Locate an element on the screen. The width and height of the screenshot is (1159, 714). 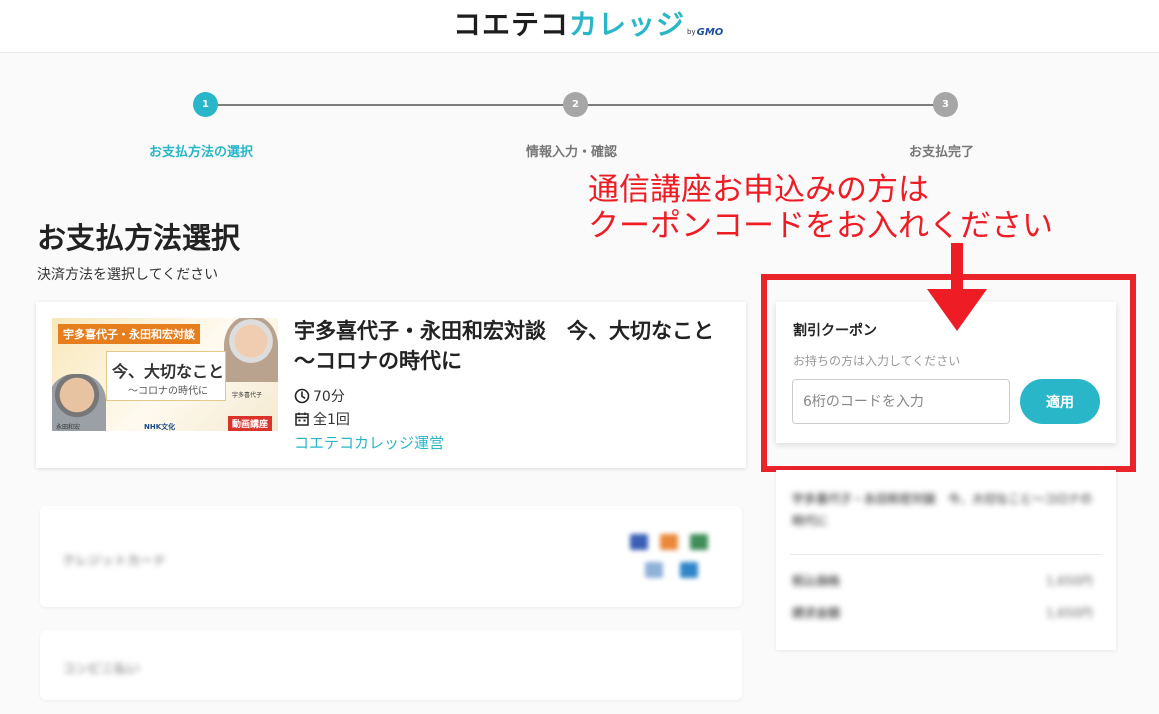
coupon-description: お持ちの方は入力してください is located at coordinates (877, 361).